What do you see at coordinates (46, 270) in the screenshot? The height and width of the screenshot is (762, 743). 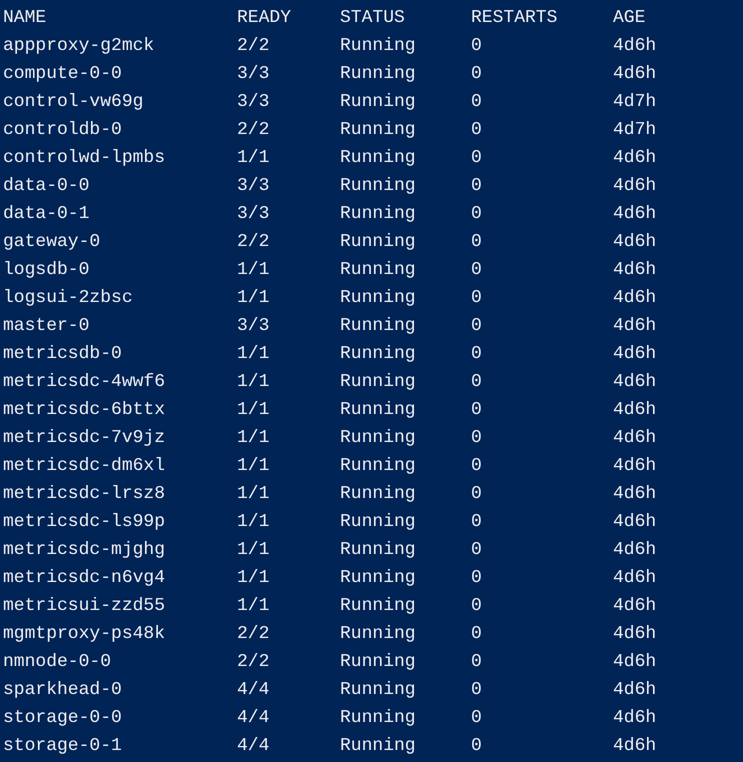 I see `table-cell: logsdb-0` at bounding box center [46, 270].